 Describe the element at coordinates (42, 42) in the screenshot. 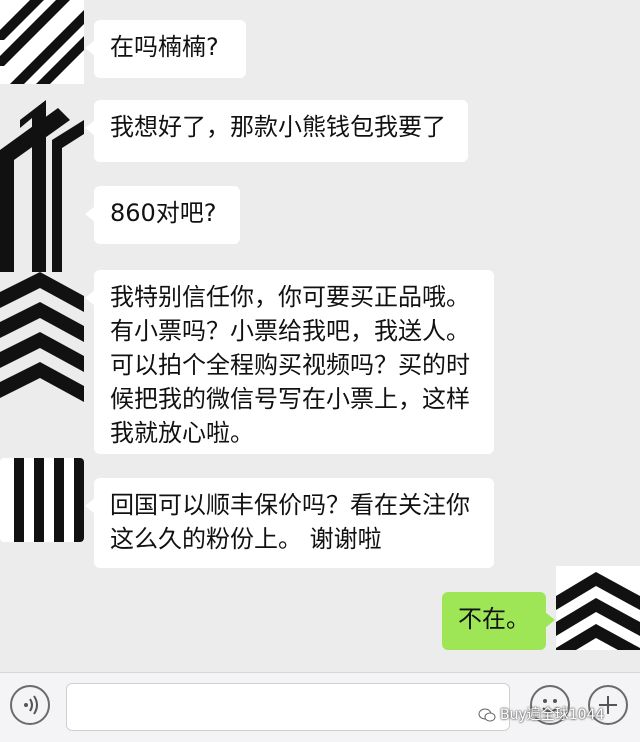

I see `contact-avatar` at that location.